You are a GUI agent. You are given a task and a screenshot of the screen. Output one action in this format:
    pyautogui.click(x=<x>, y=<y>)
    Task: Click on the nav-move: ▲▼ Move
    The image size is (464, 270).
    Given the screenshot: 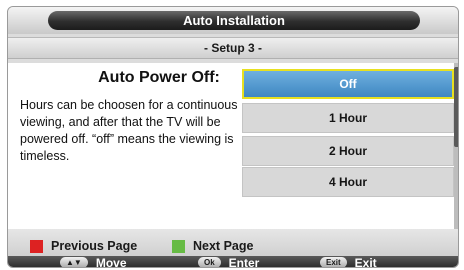 What is the action you would take?
    pyautogui.click(x=93, y=261)
    